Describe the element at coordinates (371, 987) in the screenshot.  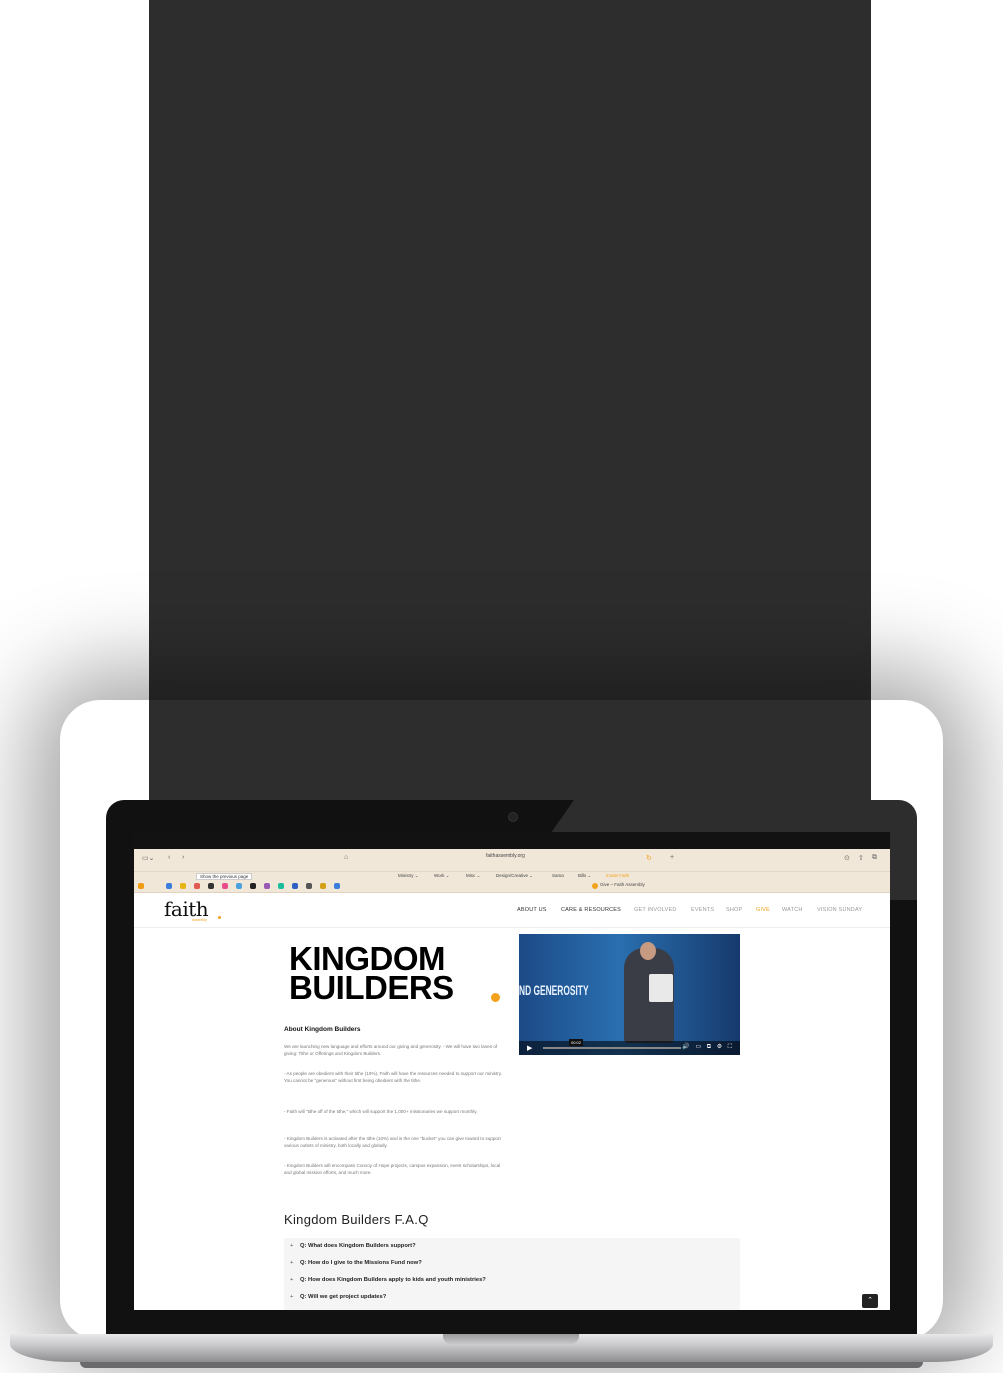
I see `title-line-2: BUILDERS` at that location.